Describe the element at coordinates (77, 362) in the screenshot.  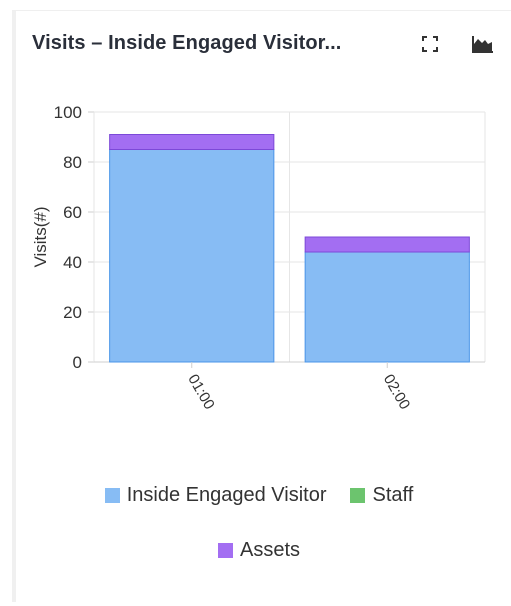
I see `y-tick-label: 0` at that location.